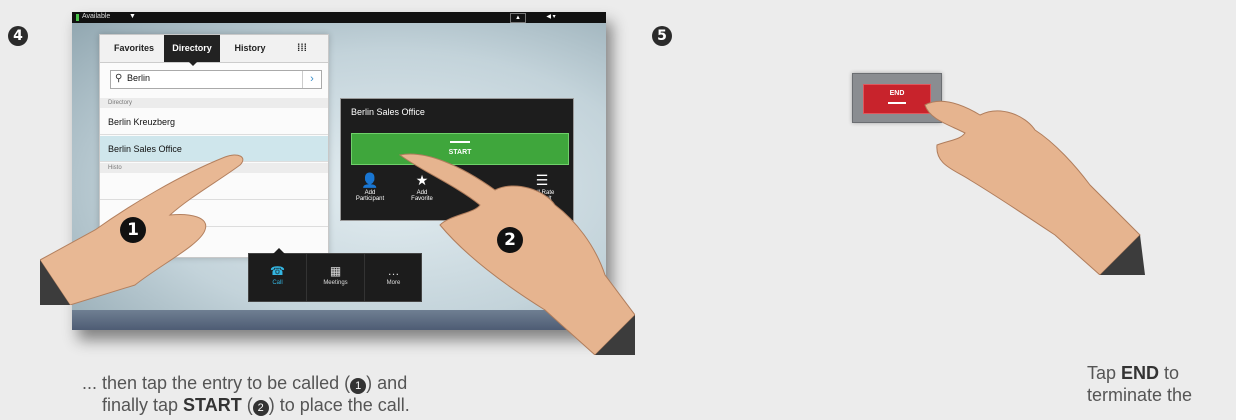  Describe the element at coordinates (212, 405) in the screenshot. I see `caption-bold: START` at that location.